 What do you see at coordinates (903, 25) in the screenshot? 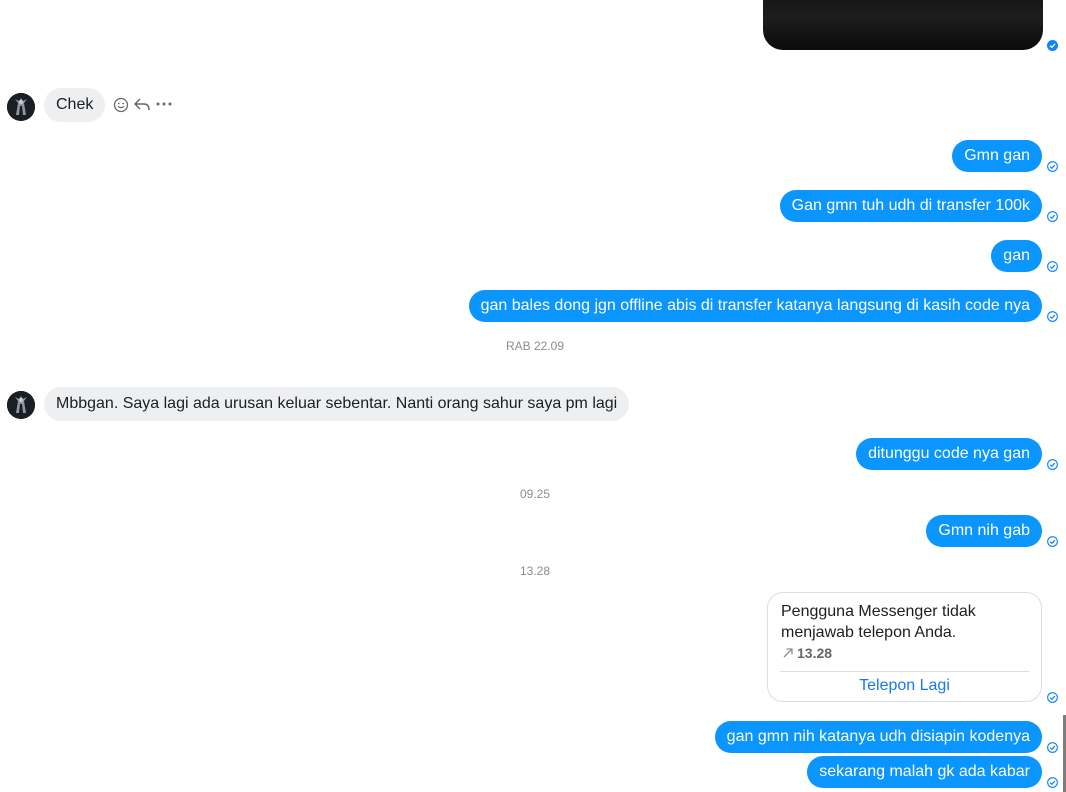
I see `image-message` at bounding box center [903, 25].